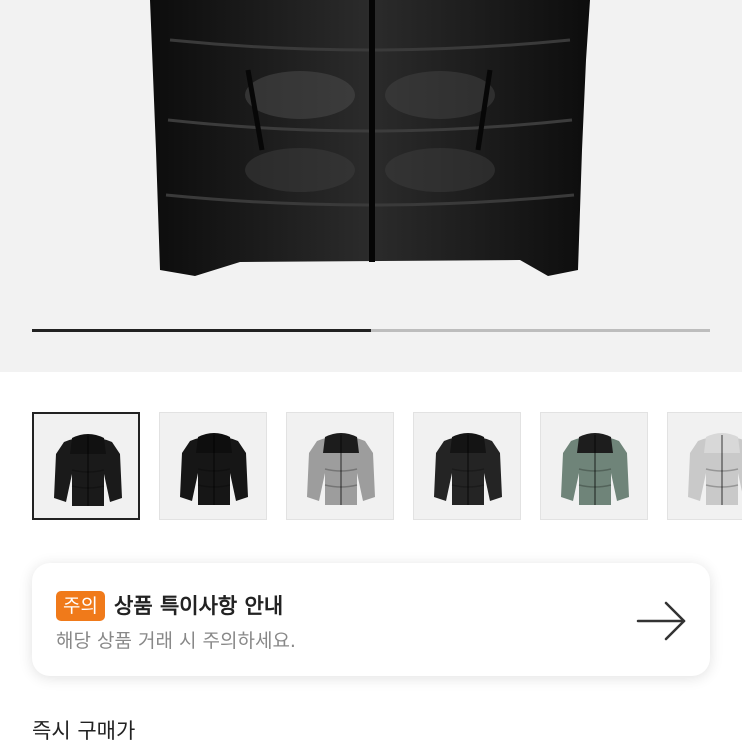  I want to click on thumbnail-grey-black-shoulder, so click(340, 466).